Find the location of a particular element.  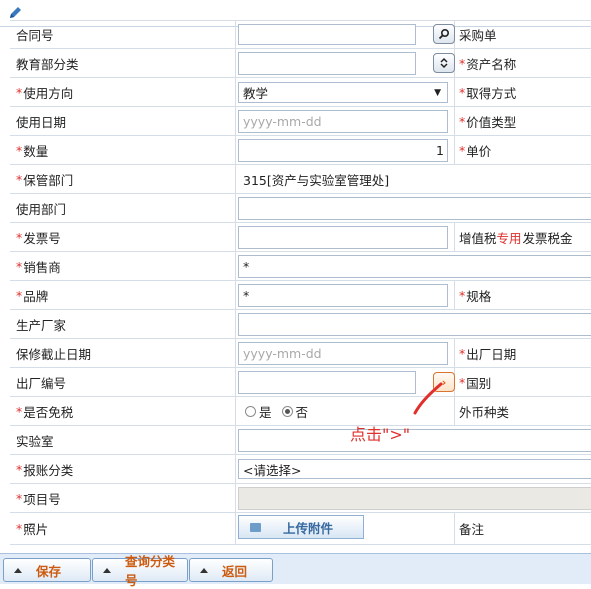

currency-label: 外币种类 is located at coordinates (484, 412).